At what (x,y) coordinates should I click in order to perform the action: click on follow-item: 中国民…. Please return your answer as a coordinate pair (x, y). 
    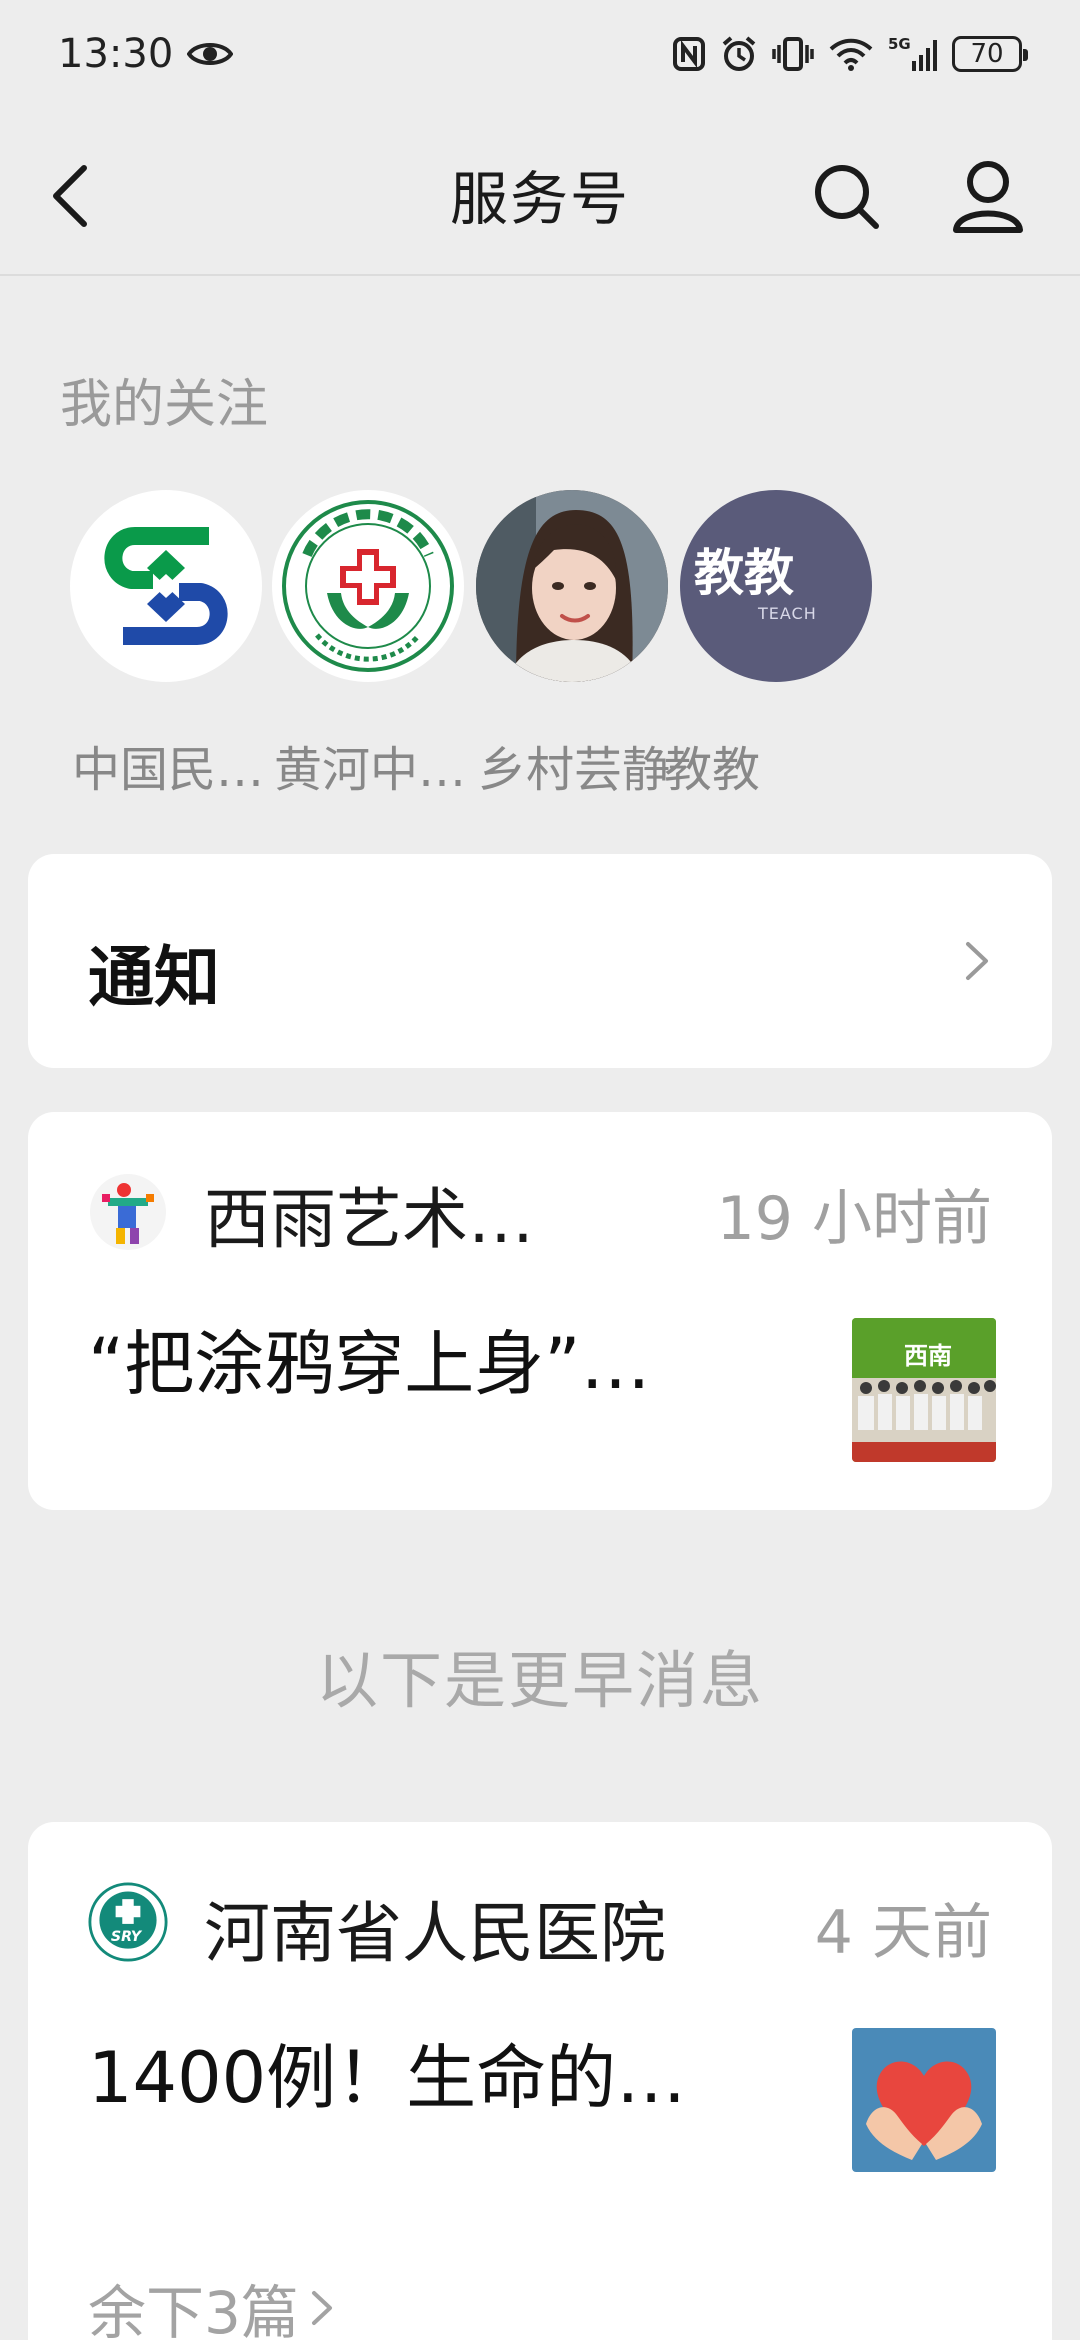
    Looking at the image, I should click on (163, 641).